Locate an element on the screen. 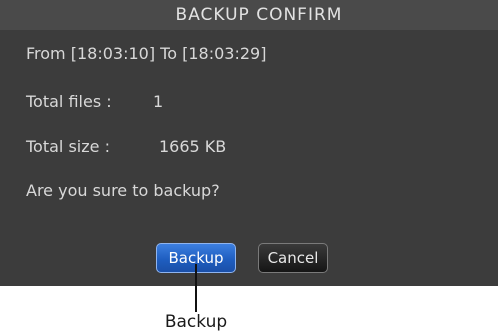 Image resolution: width=498 pixels, height=335 pixels. total-size-row: Total size : 1665 KB is located at coordinates (126, 146).